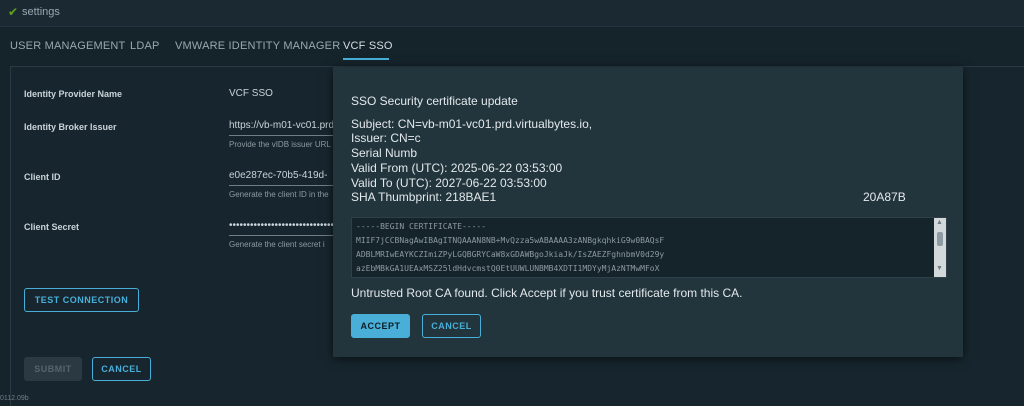 Image resolution: width=1024 pixels, height=406 pixels. I want to click on client-id-input: e0e287ec-70b5-419d-, so click(281, 178).